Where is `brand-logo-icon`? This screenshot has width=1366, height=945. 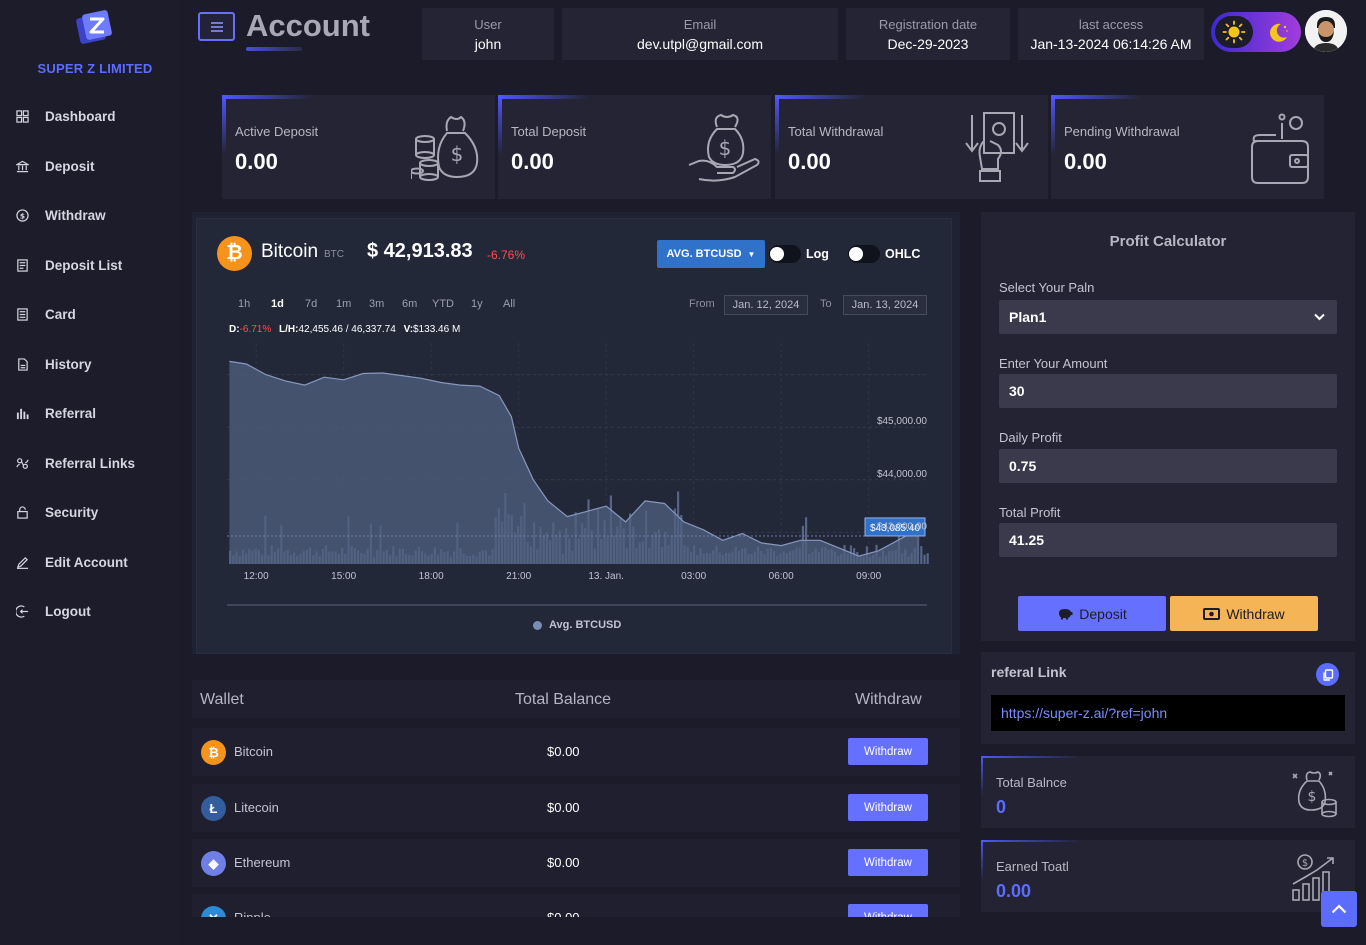
brand-logo-icon is located at coordinates (94, 27).